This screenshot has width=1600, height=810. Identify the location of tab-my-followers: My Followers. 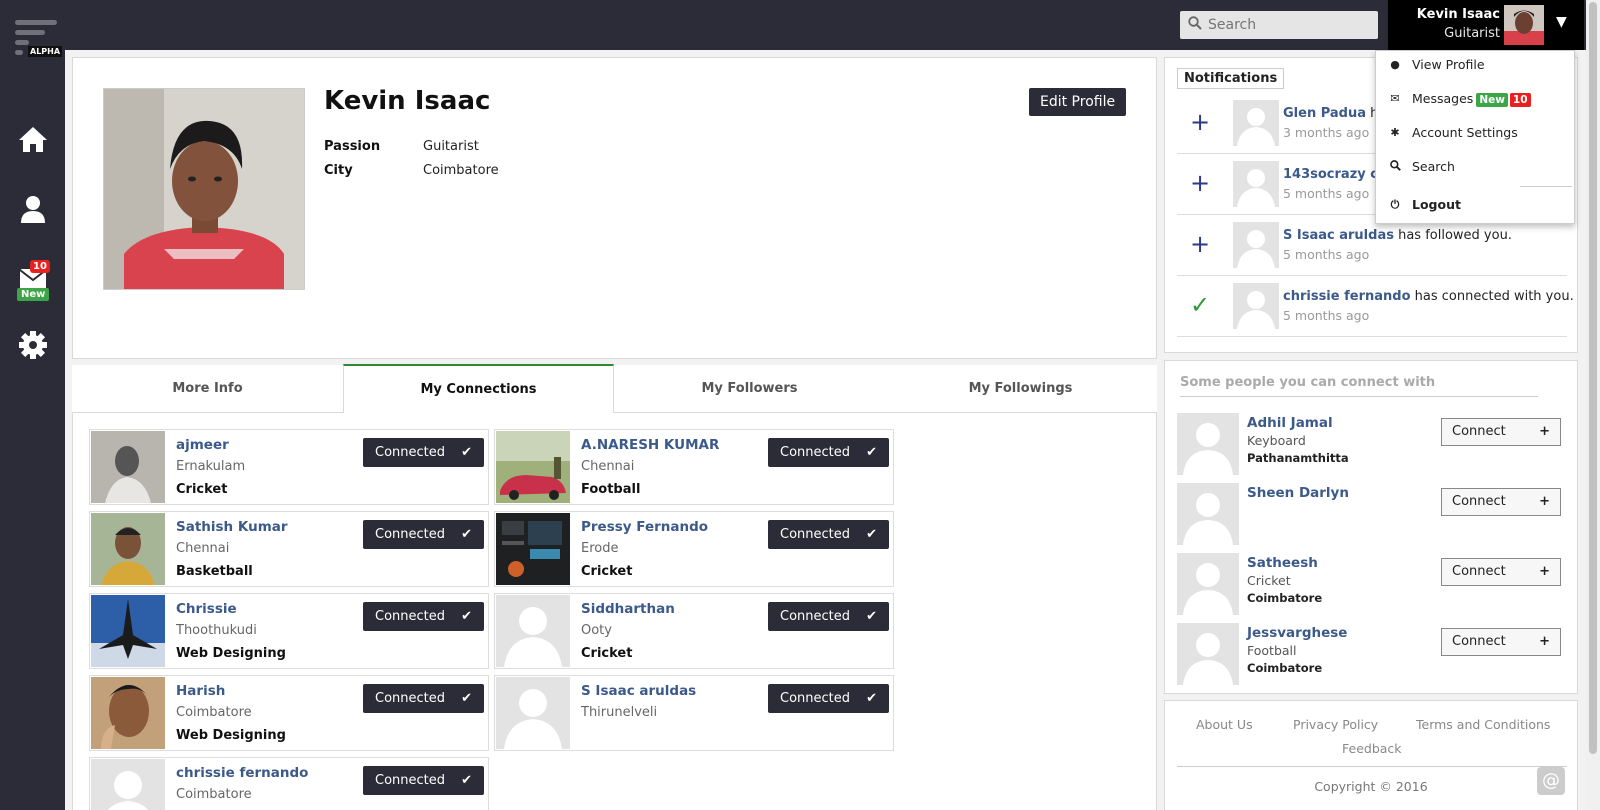
(749, 389).